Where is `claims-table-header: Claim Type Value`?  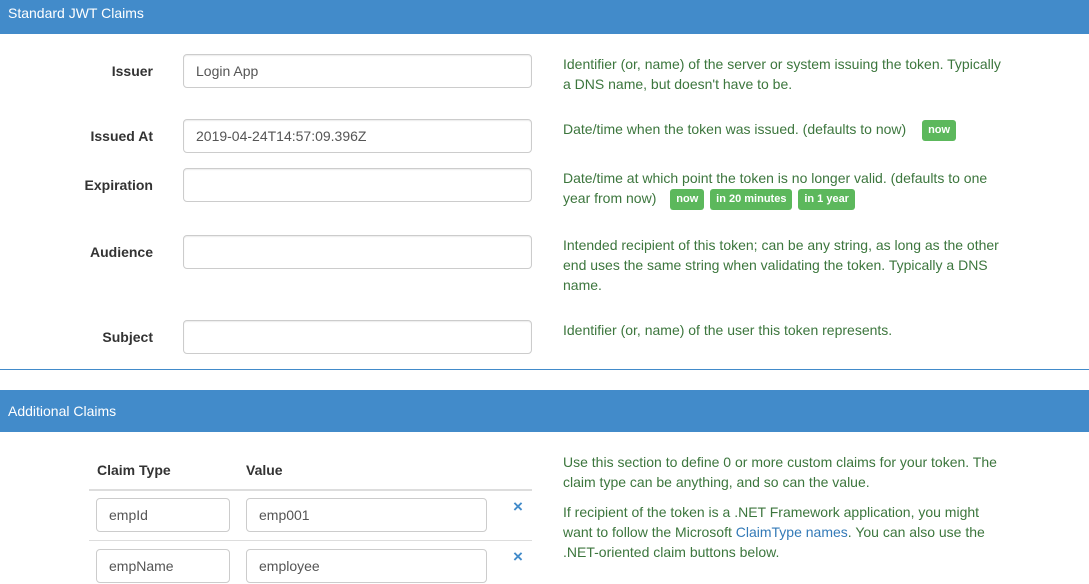
claims-table-header: Claim Type Value is located at coordinates (310, 473).